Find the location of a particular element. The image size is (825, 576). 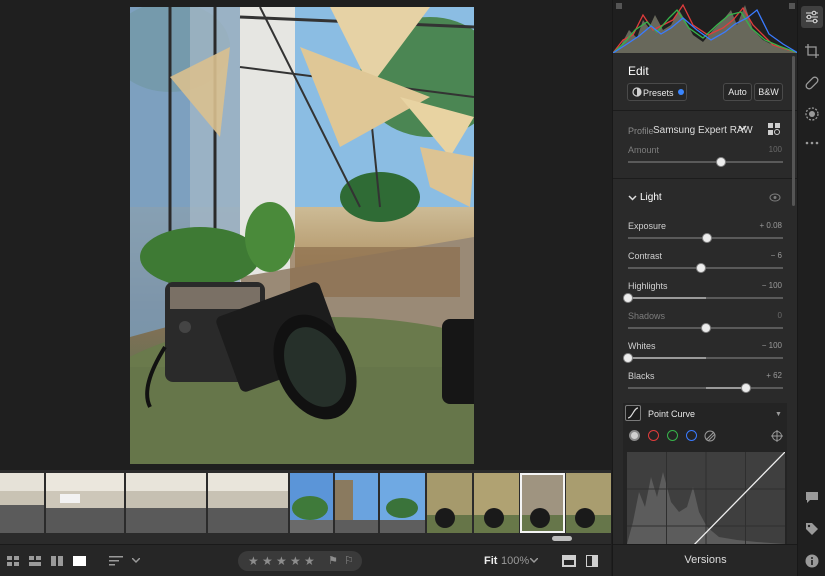

profile-chevron-icon is located at coordinates (742, 128).